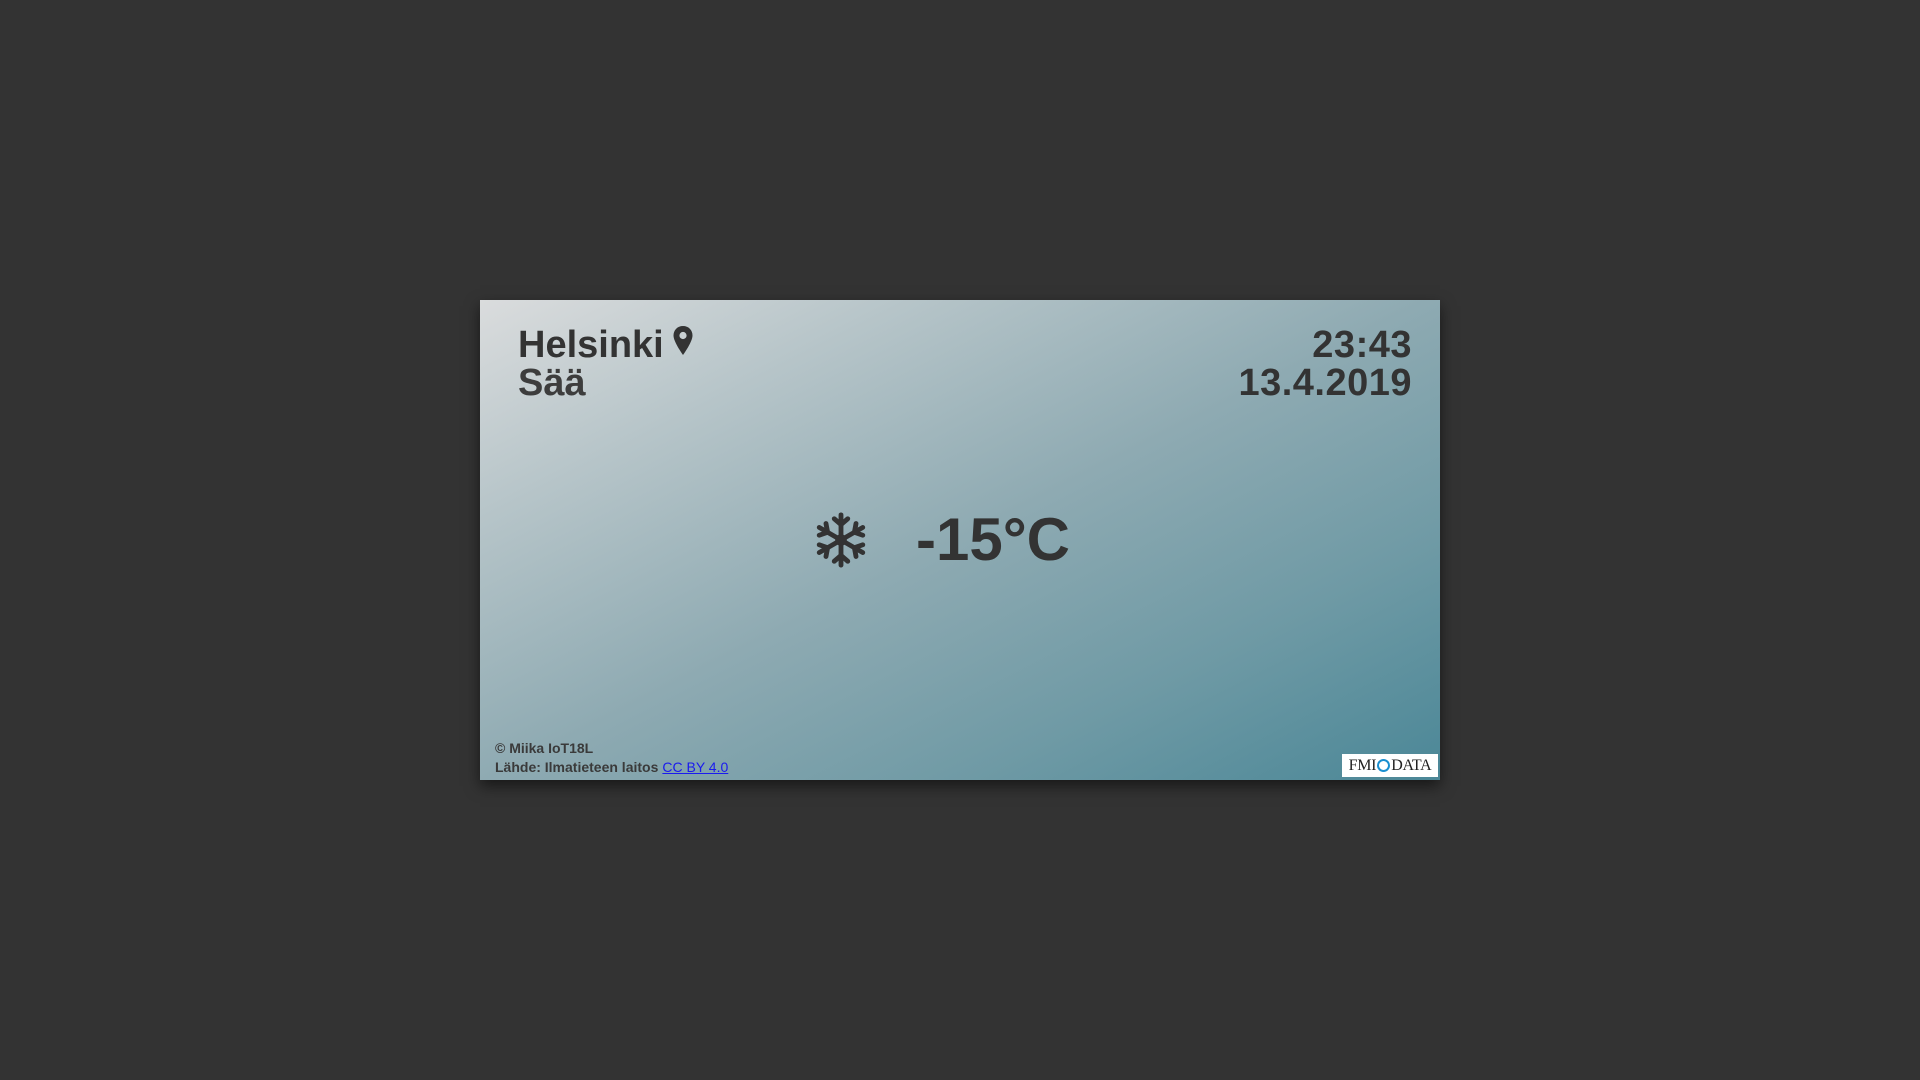 The width and height of the screenshot is (1920, 1080). Describe the element at coordinates (591, 345) in the screenshot. I see `city-name: Helsinki` at that location.